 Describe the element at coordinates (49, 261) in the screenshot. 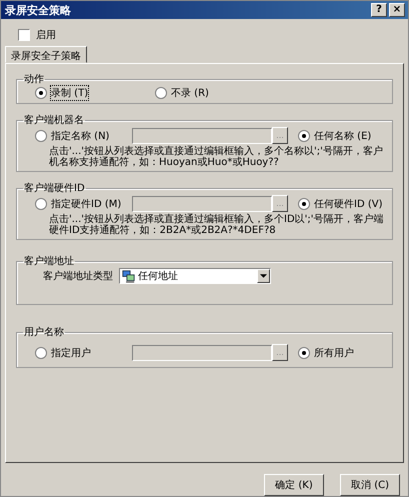

I see `group-title: 客户端地址` at that location.